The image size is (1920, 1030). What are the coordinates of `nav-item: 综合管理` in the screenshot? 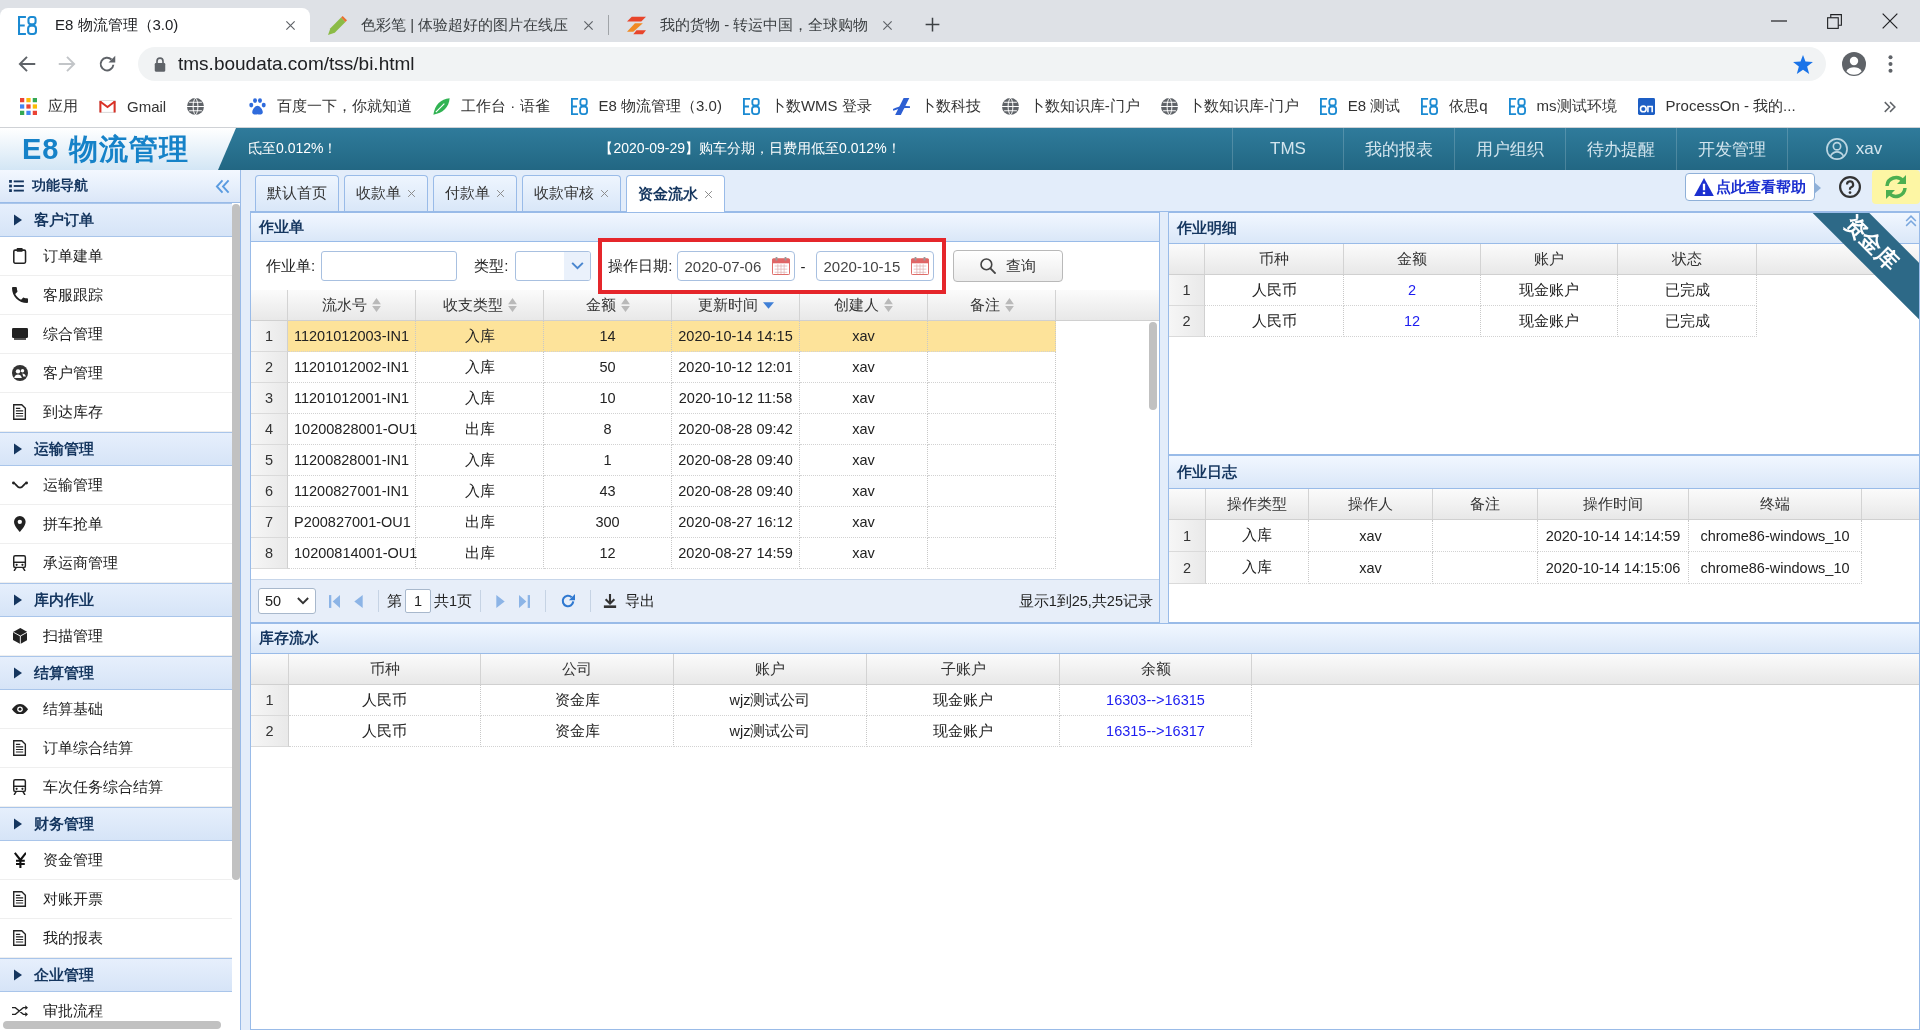 It's located at (116, 334).